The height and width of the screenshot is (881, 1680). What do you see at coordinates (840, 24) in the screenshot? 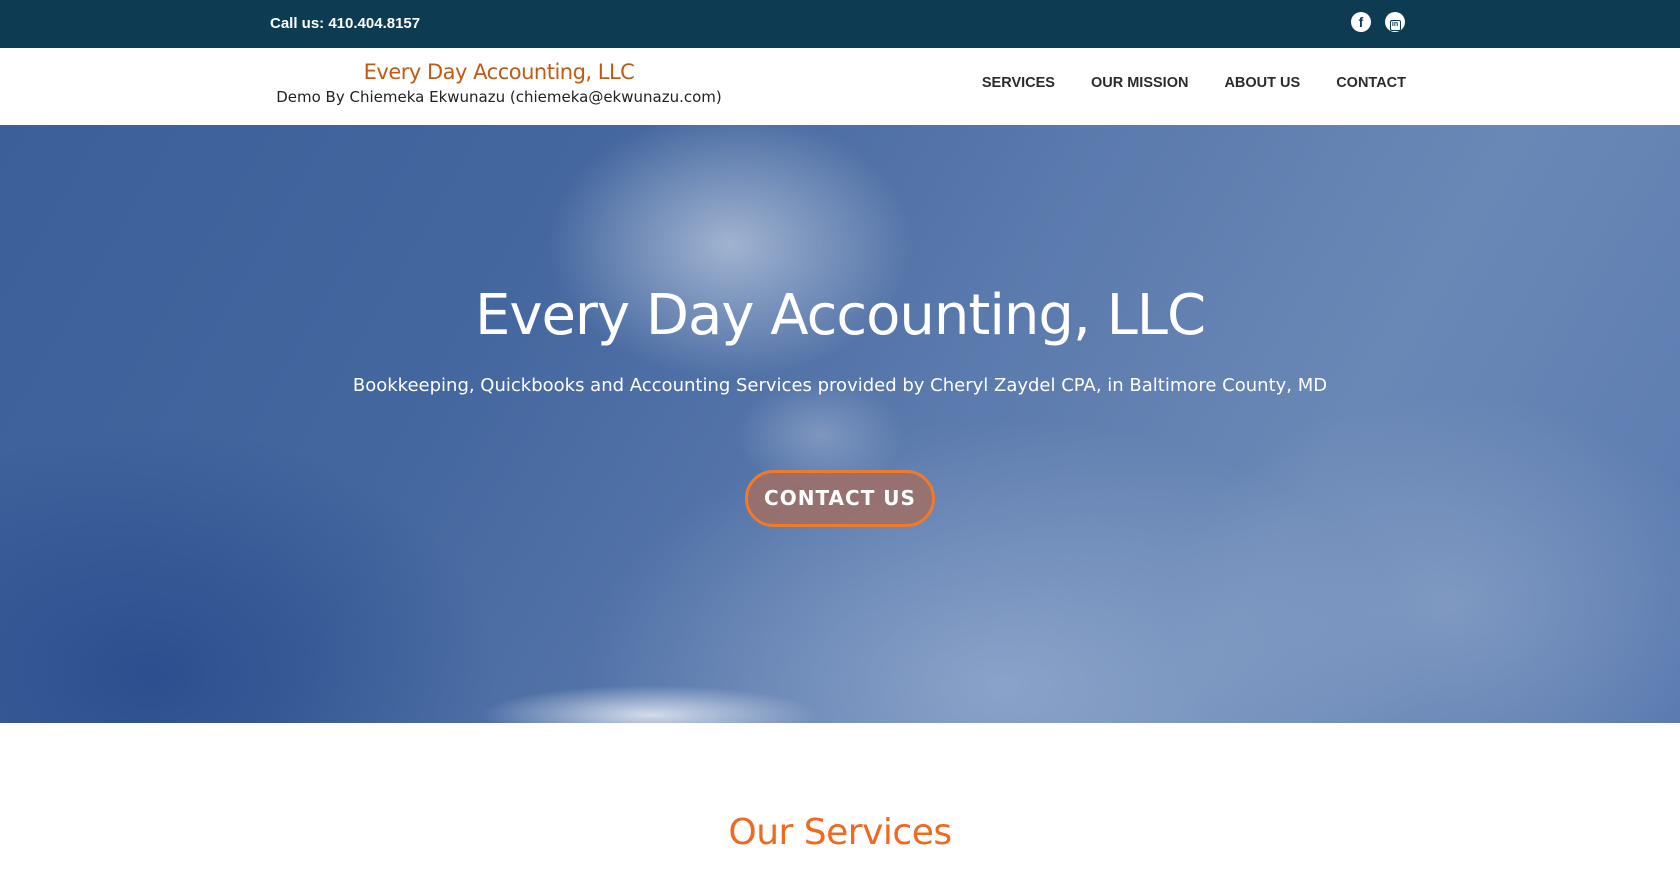
I see `top-bar: Call us: 410.404.8157 f in` at bounding box center [840, 24].